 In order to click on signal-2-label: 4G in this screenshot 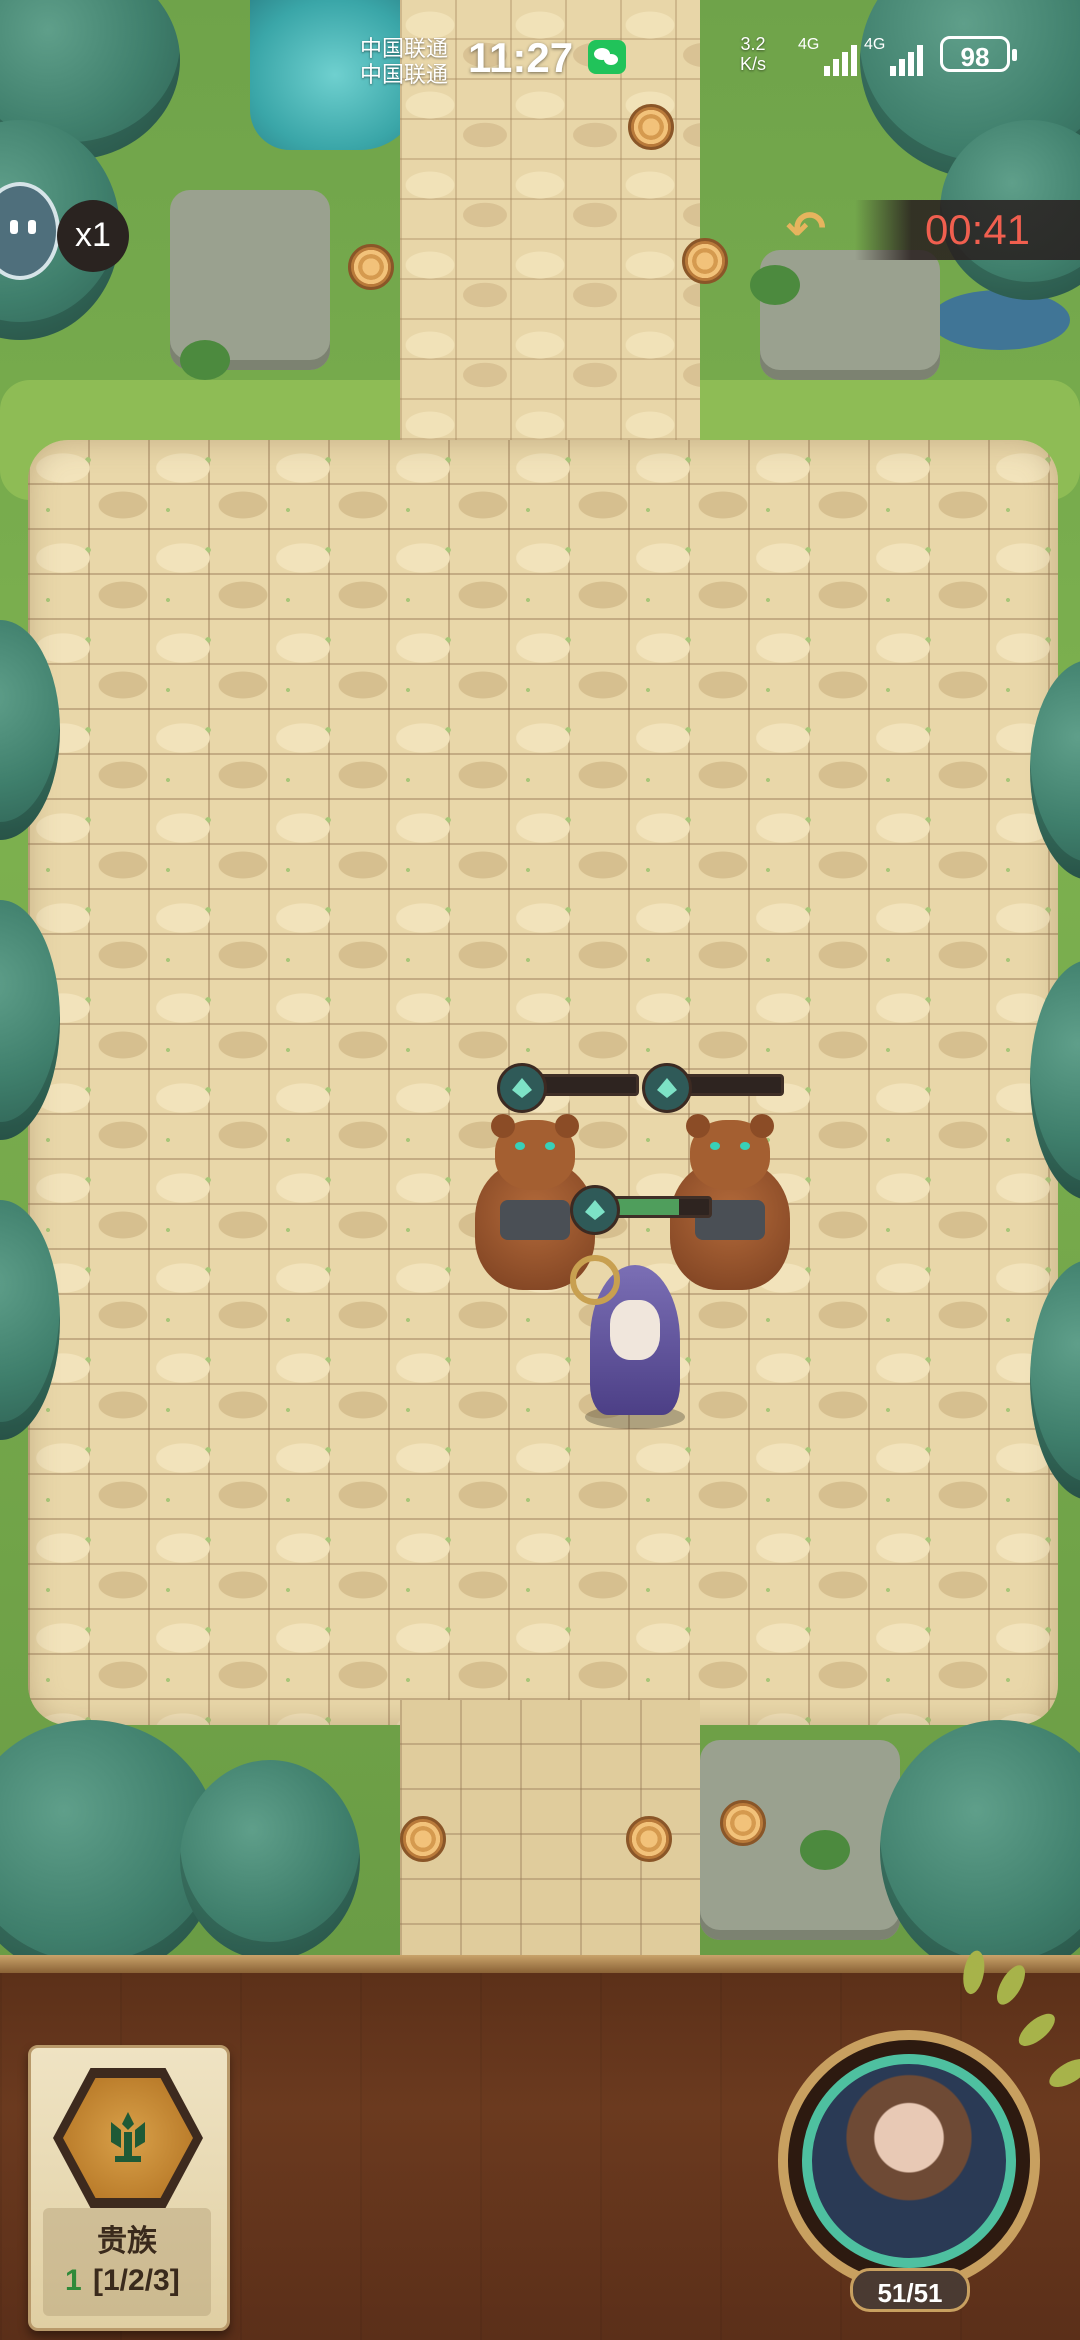, I will do `click(875, 44)`.